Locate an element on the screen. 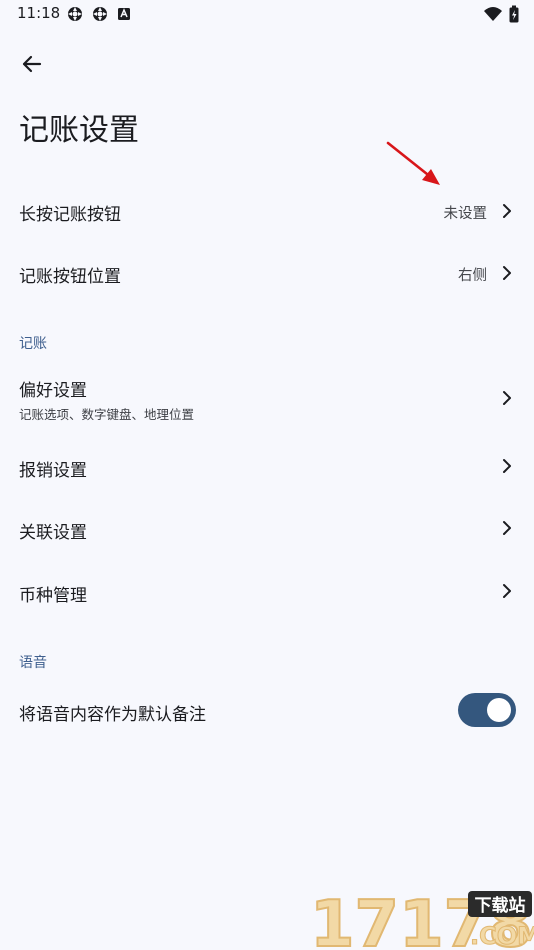 This screenshot has width=534, height=950. status-time: 11:18 is located at coordinates (39, 13).